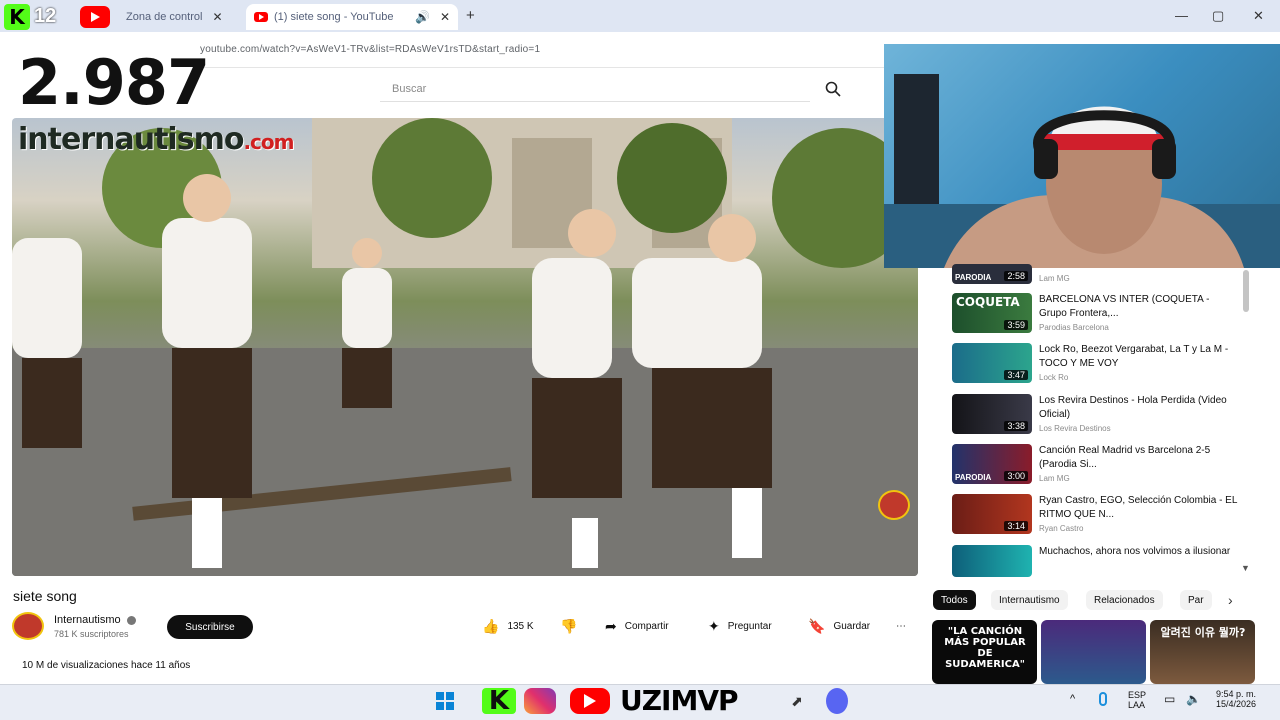  I want to click on webcam-overlay, so click(1082, 156).